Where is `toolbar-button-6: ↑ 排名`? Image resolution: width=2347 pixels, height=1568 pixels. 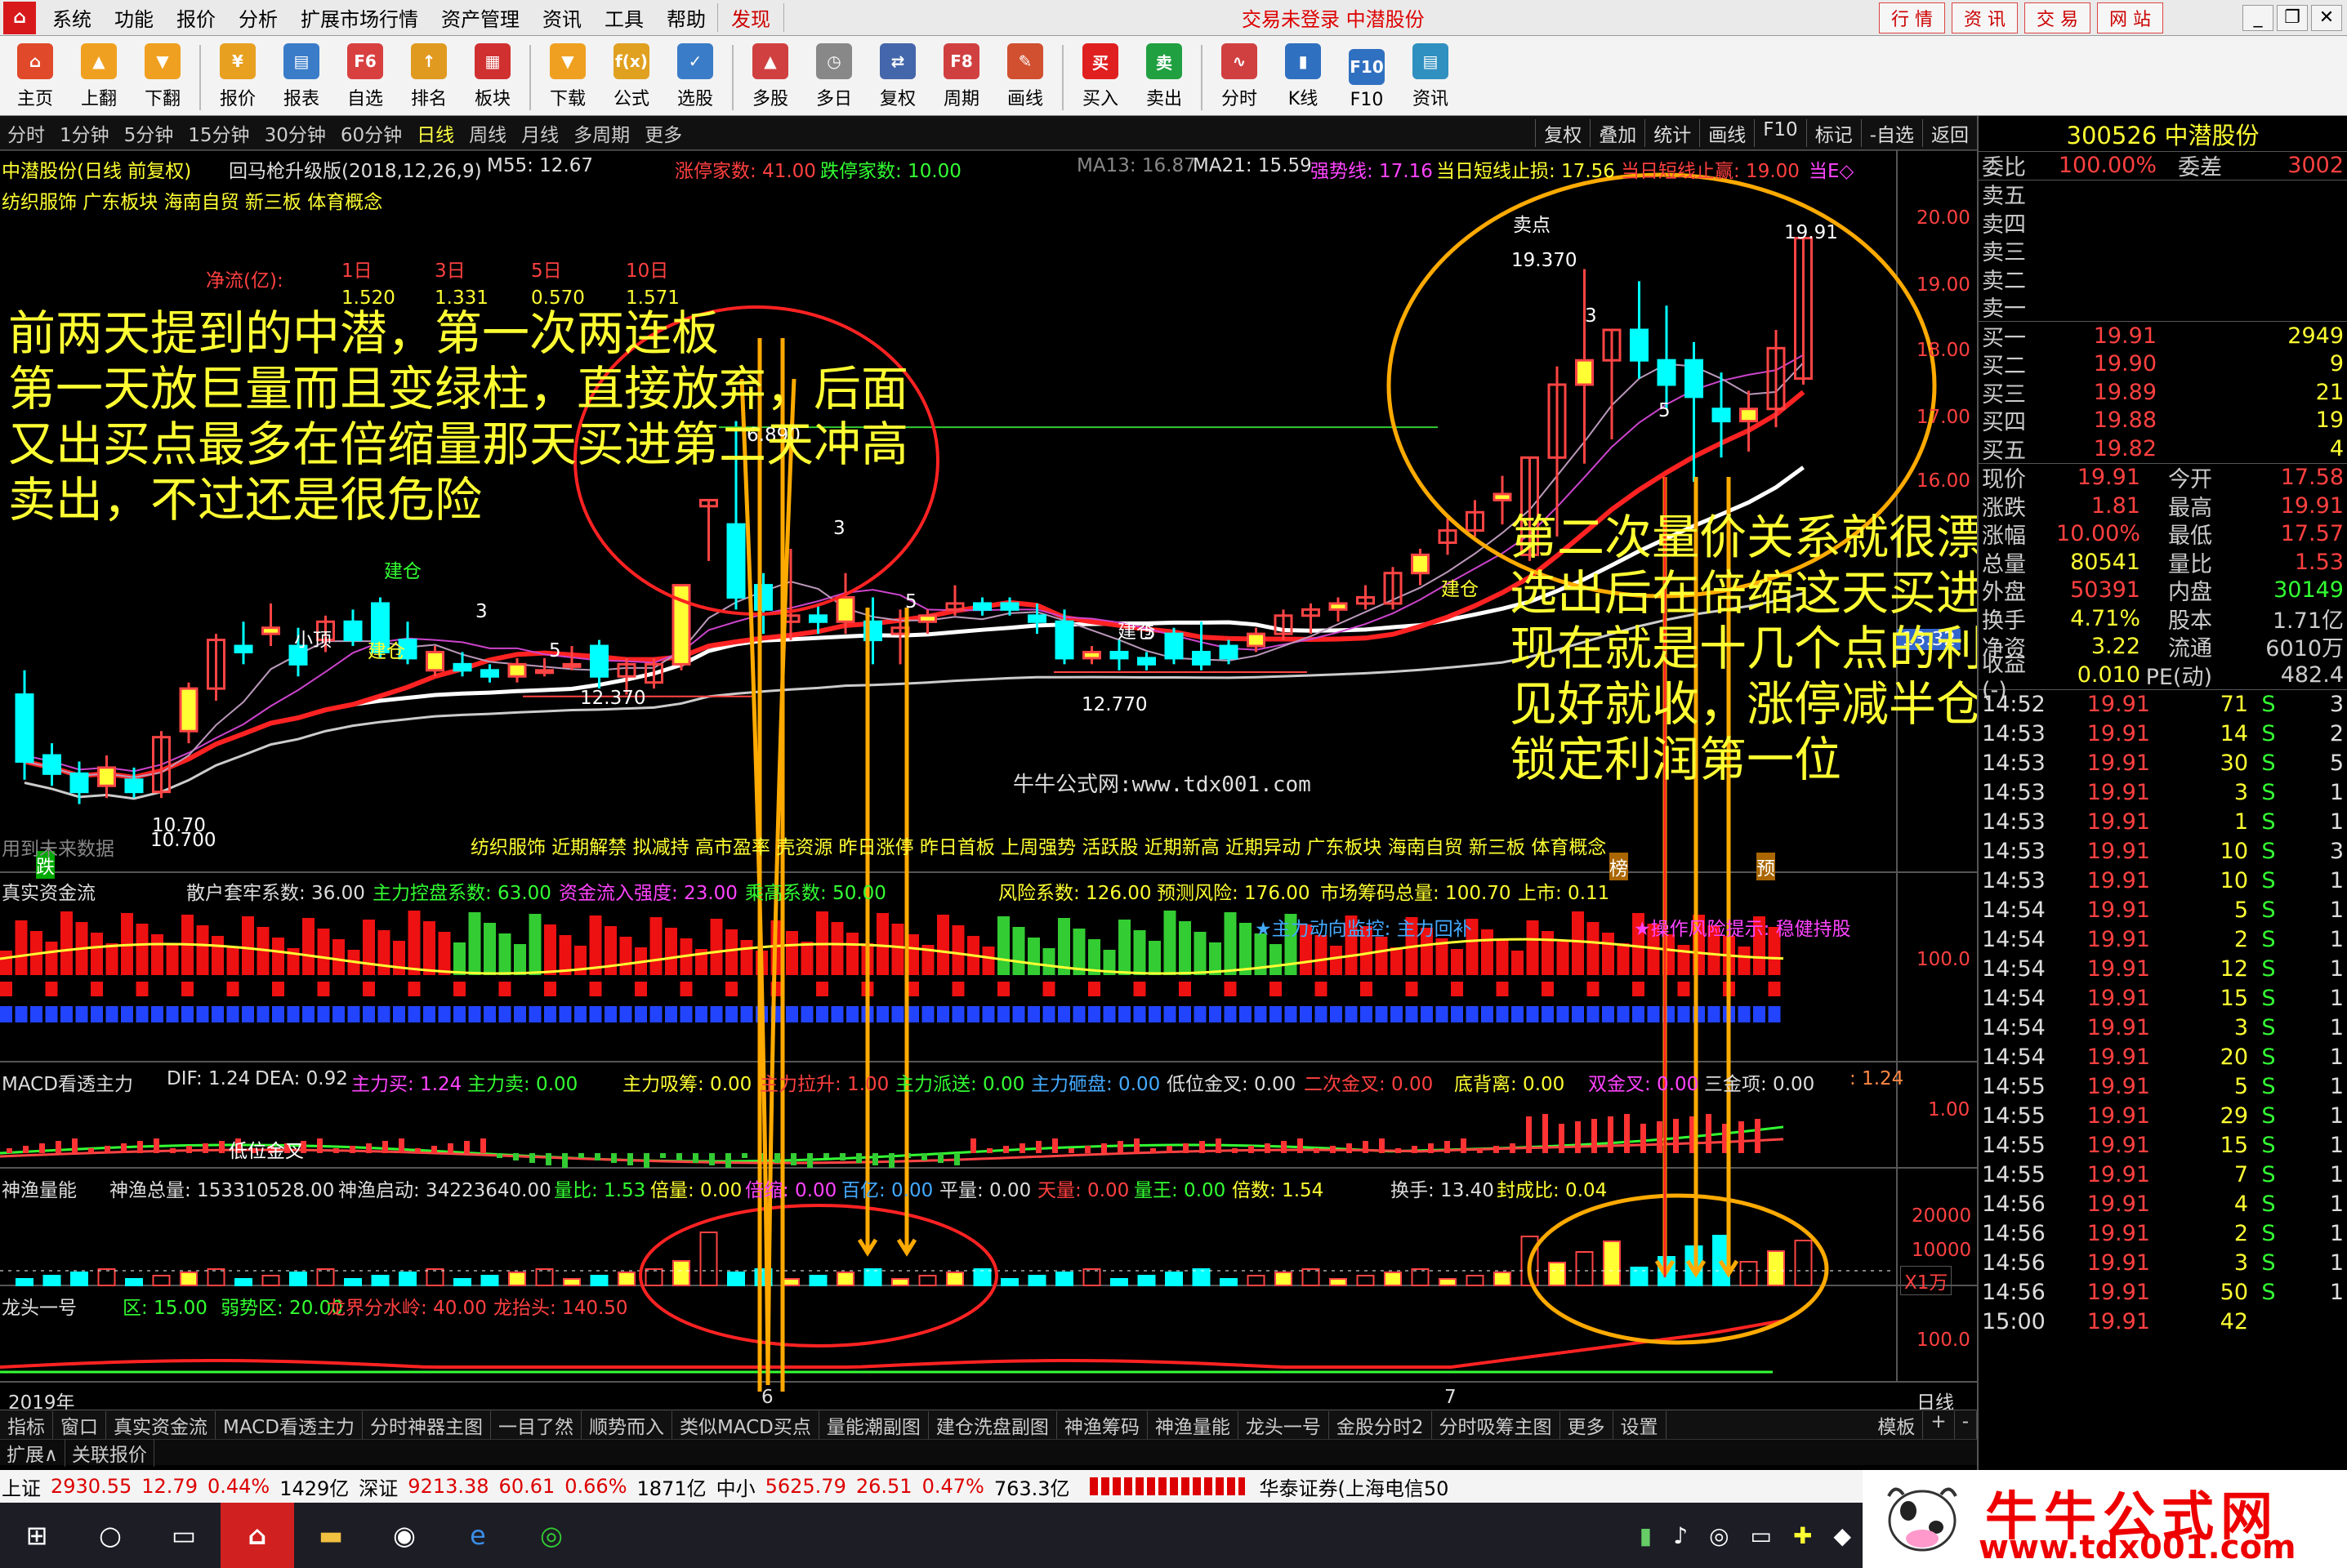
toolbar-button-6: ↑ 排名 is located at coordinates (429, 77).